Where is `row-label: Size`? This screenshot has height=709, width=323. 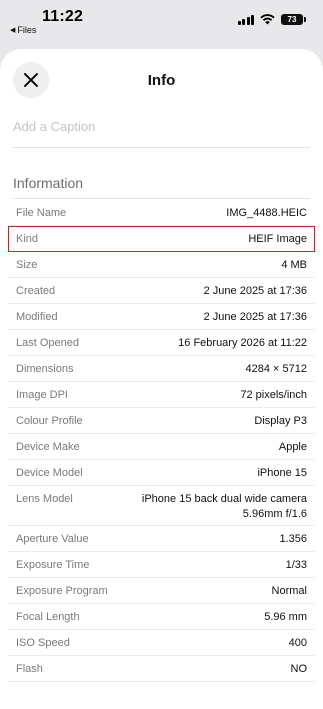 row-label: Size is located at coordinates (27, 265).